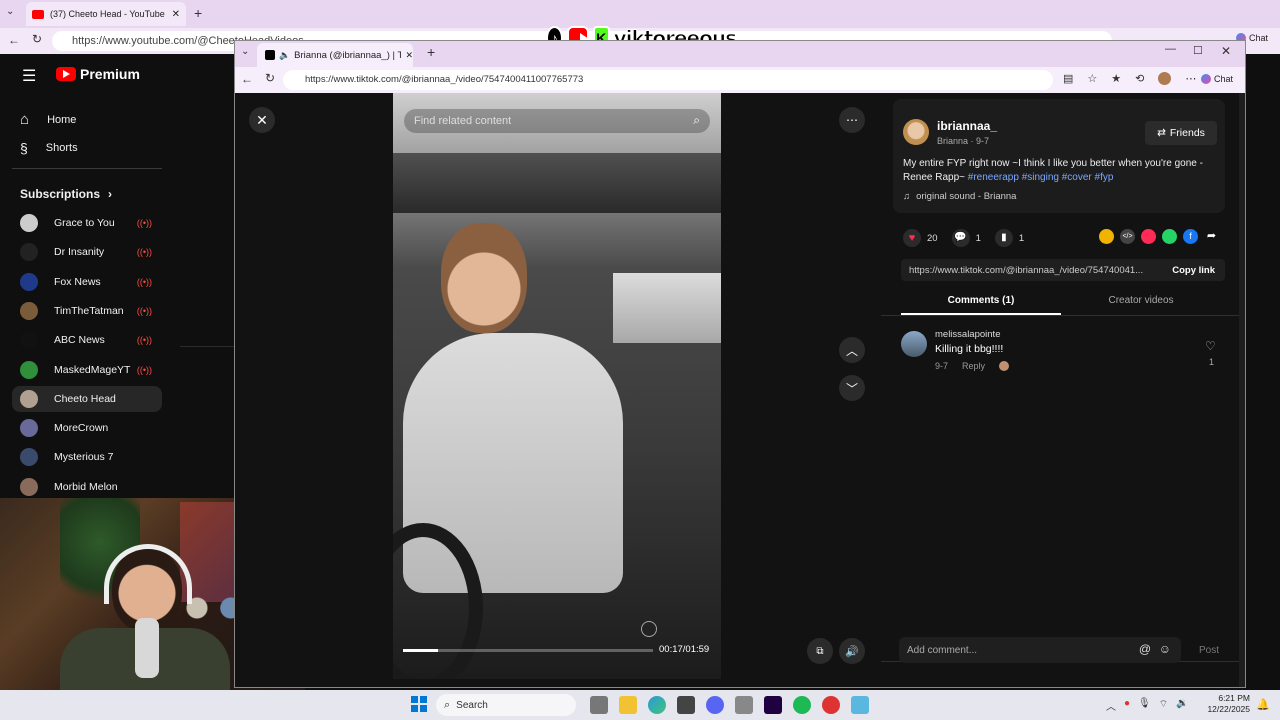 The height and width of the screenshot is (720, 1280). What do you see at coordinates (87, 487) in the screenshot?
I see `sidebar-item-morbid-melon: Morbid Melon` at bounding box center [87, 487].